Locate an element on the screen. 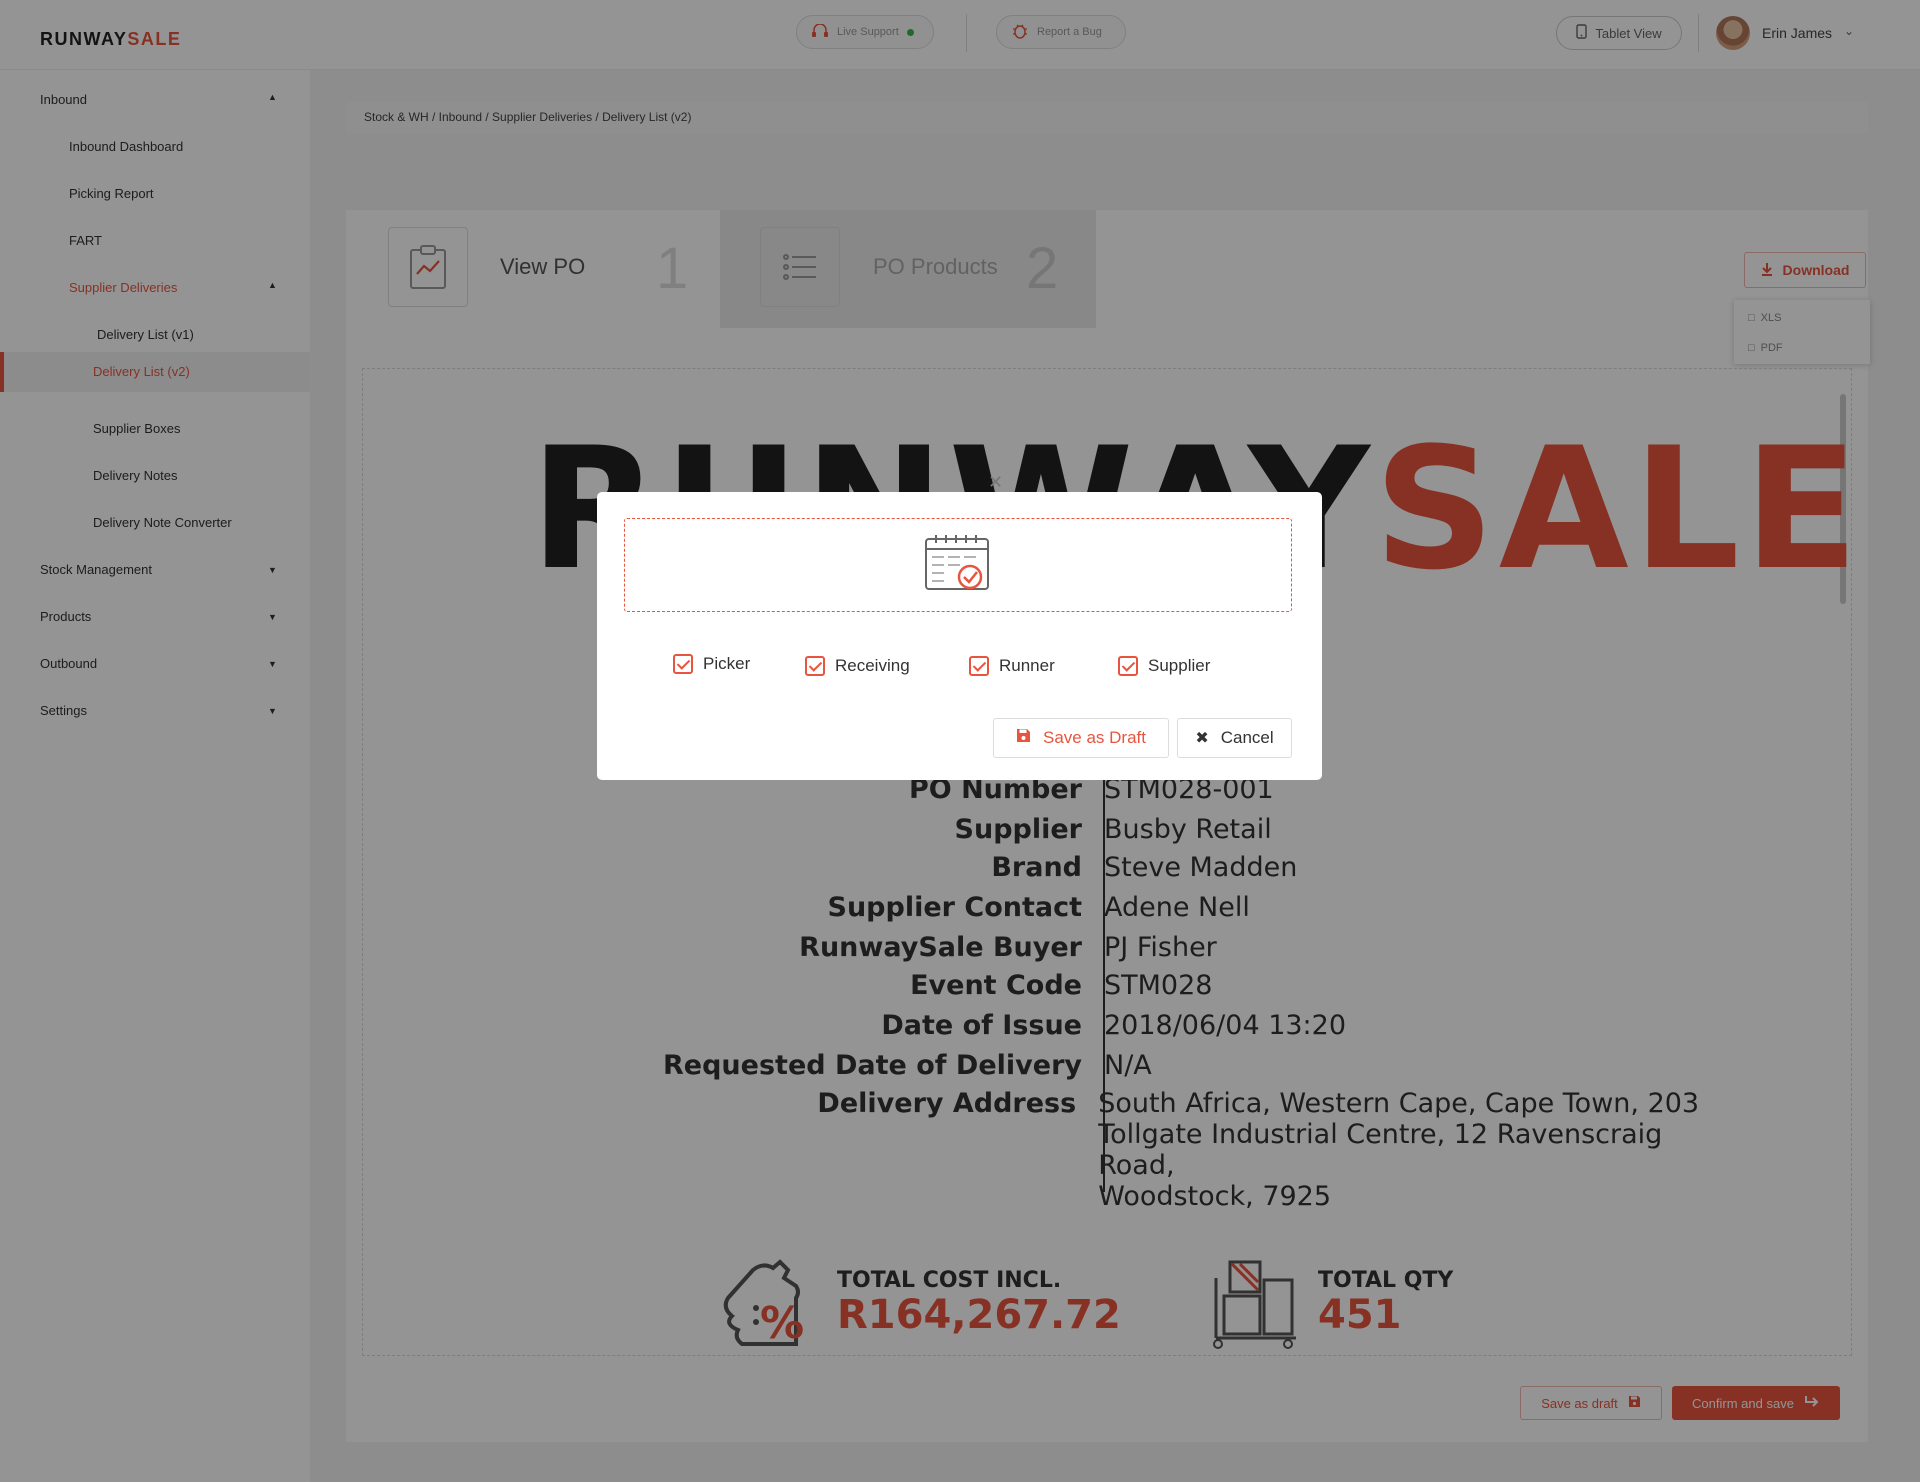  calendar-check-icon is located at coordinates (958, 565).